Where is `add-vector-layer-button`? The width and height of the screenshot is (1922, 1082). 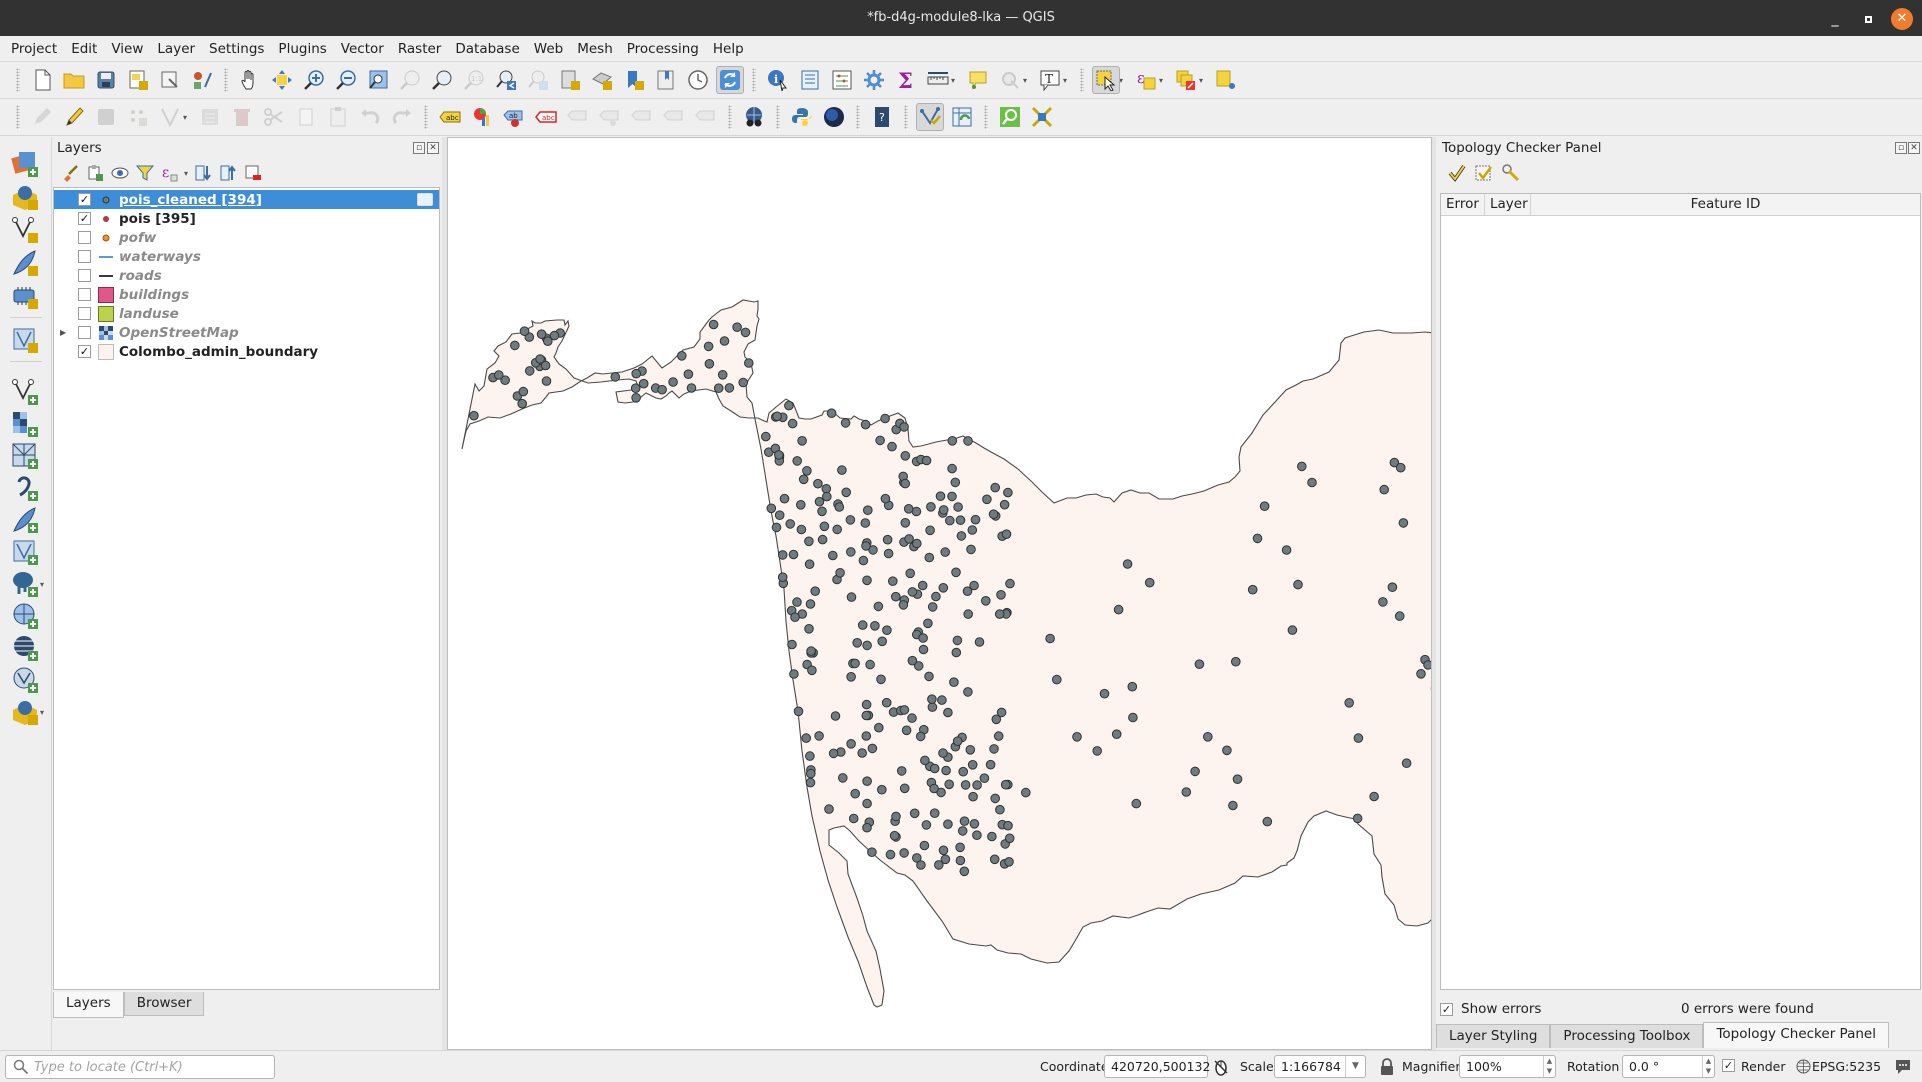
add-vector-layer-button is located at coordinates (25, 392).